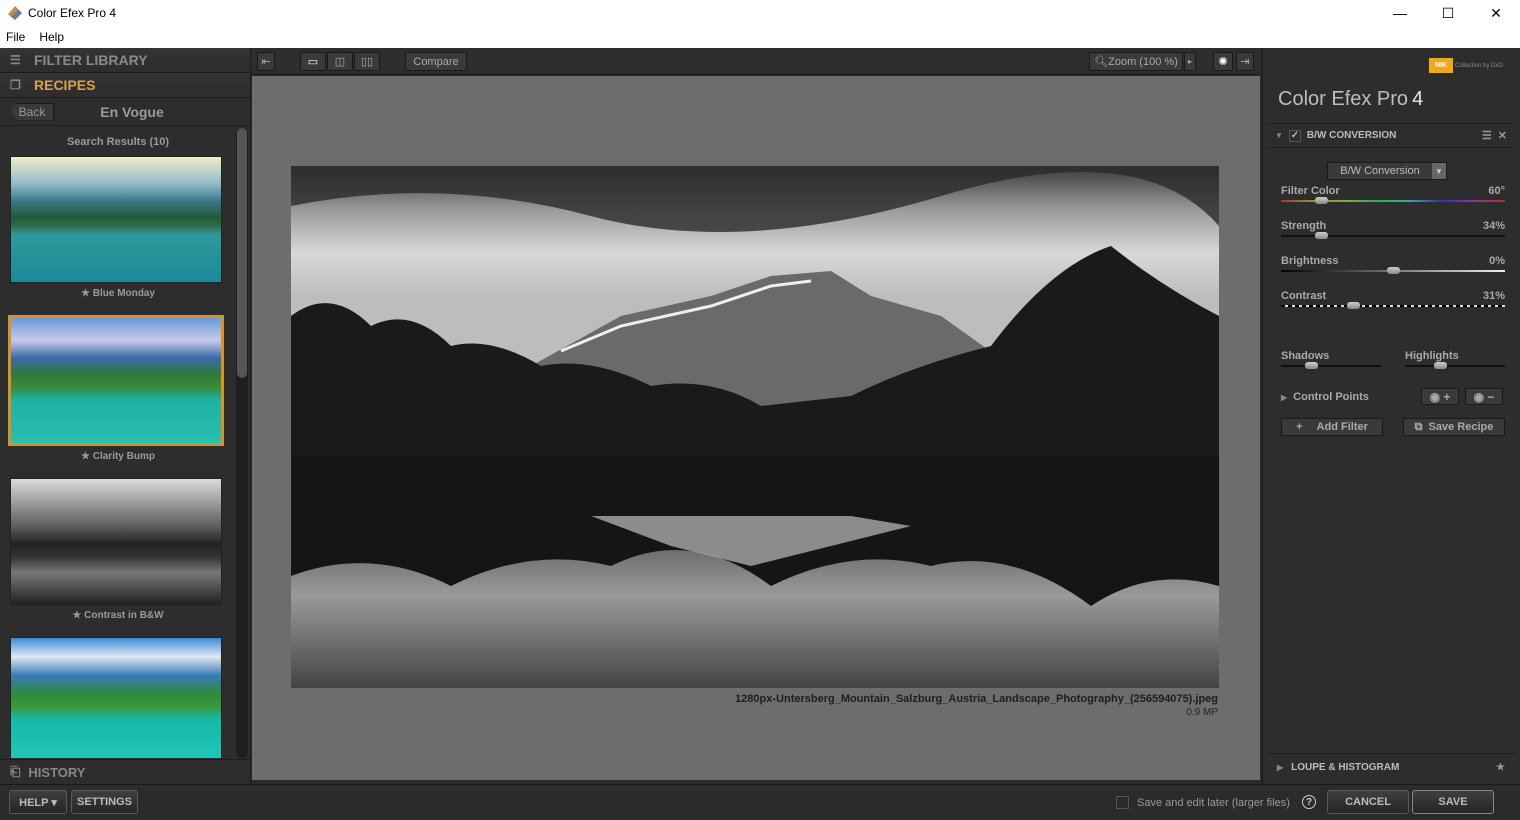 The image size is (1520, 820). What do you see at coordinates (1487, 135) in the screenshot?
I see `filter-menu-icon: ☰` at bounding box center [1487, 135].